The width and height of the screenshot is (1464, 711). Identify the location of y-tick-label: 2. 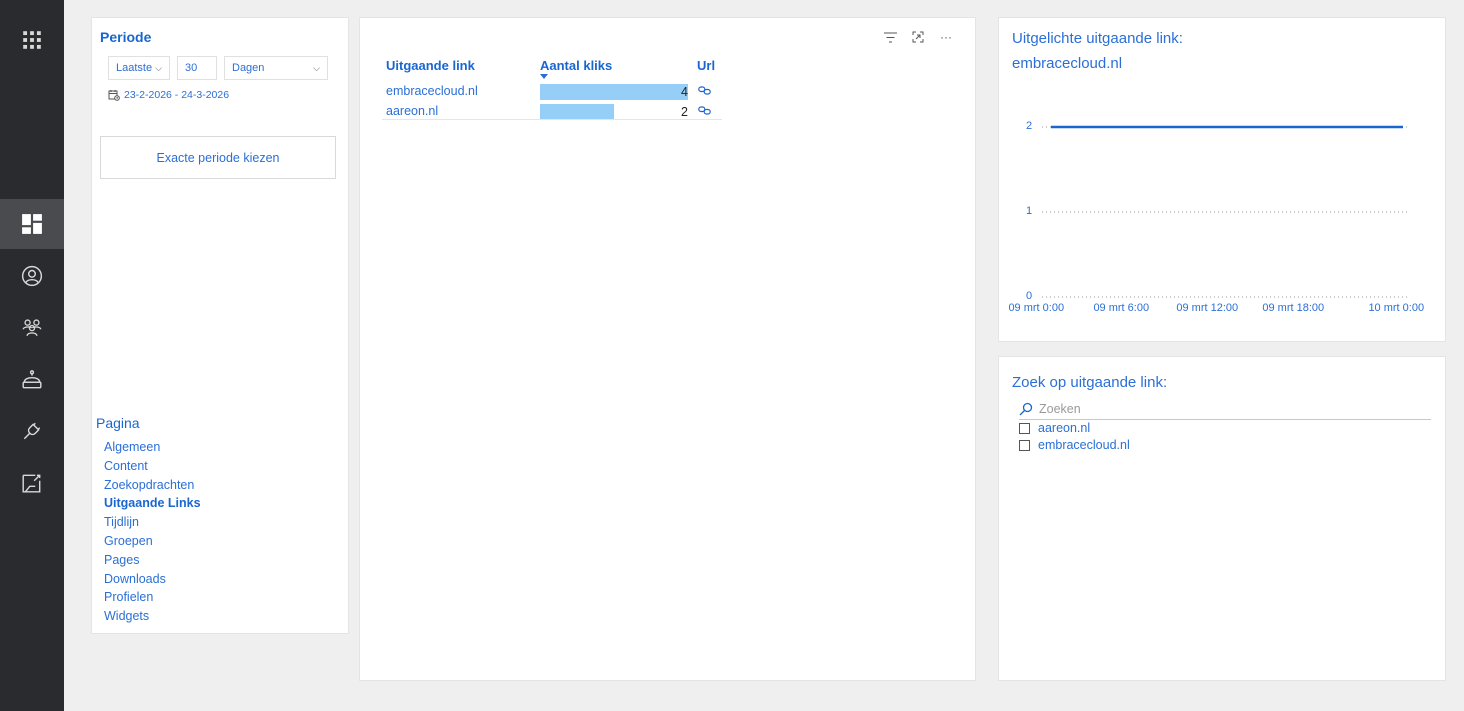
(1029, 126).